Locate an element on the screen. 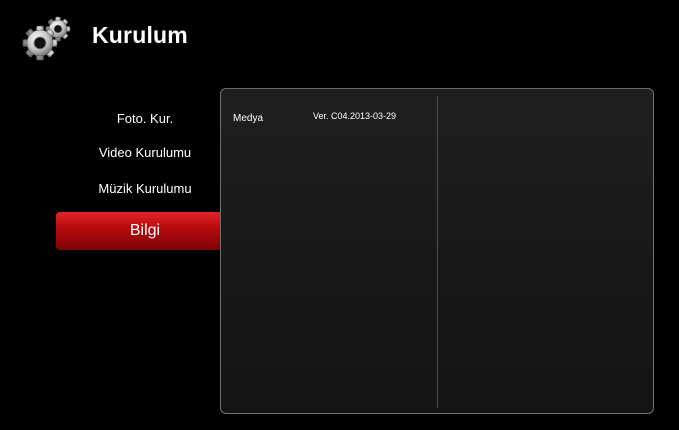 The width and height of the screenshot is (679, 430). menu-item-video-settings: Video Kurulumu is located at coordinates (145, 153).